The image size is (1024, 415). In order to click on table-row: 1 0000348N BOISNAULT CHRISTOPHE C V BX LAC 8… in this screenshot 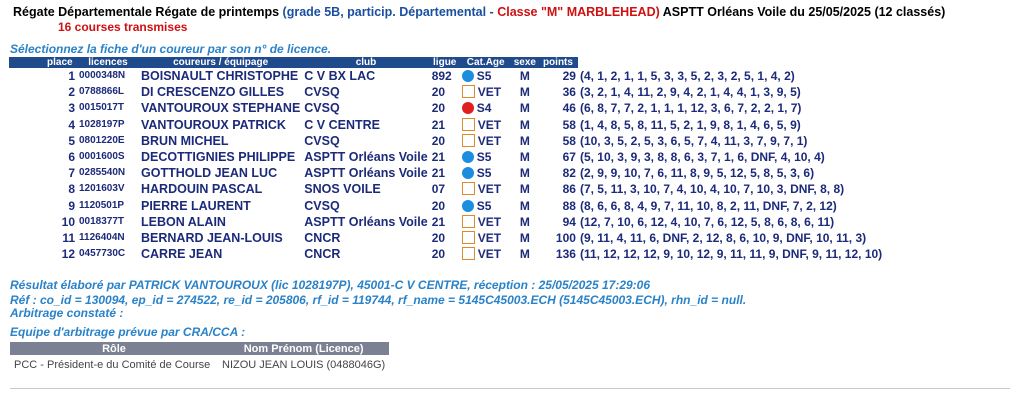, I will do `click(446, 76)`.